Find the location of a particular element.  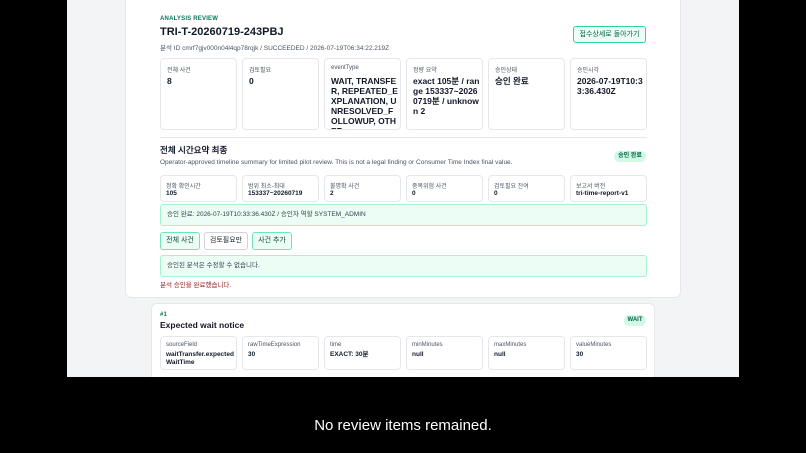

summary-label: 보고서 버전 is located at coordinates (591, 187).